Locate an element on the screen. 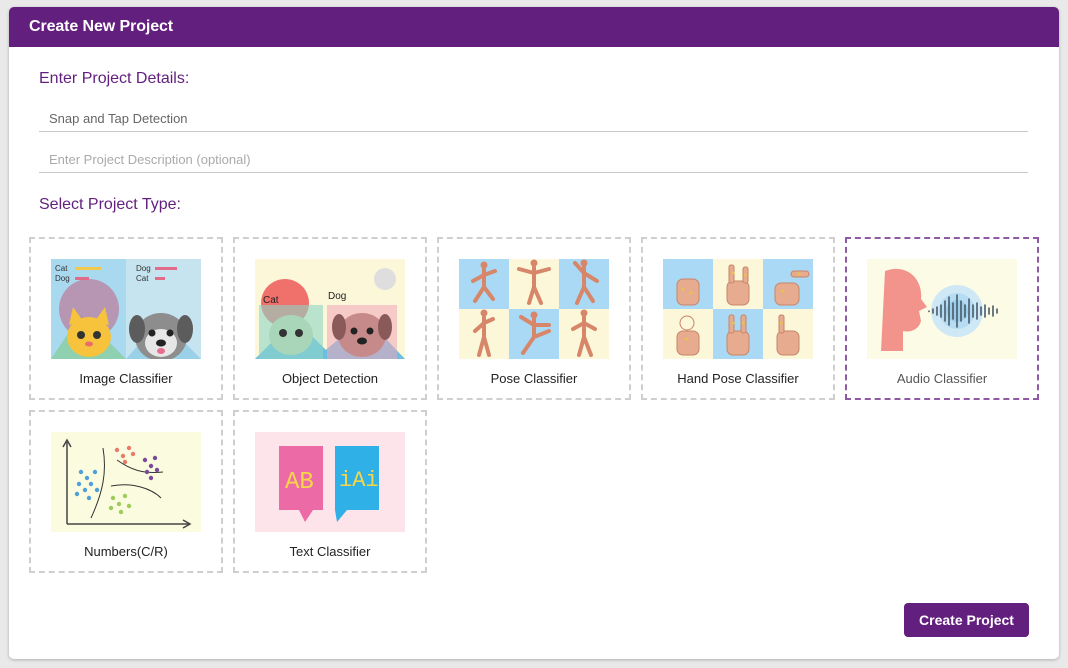  project-type-text-classifier: AB iAi Text Classifier is located at coordinates (330, 491).